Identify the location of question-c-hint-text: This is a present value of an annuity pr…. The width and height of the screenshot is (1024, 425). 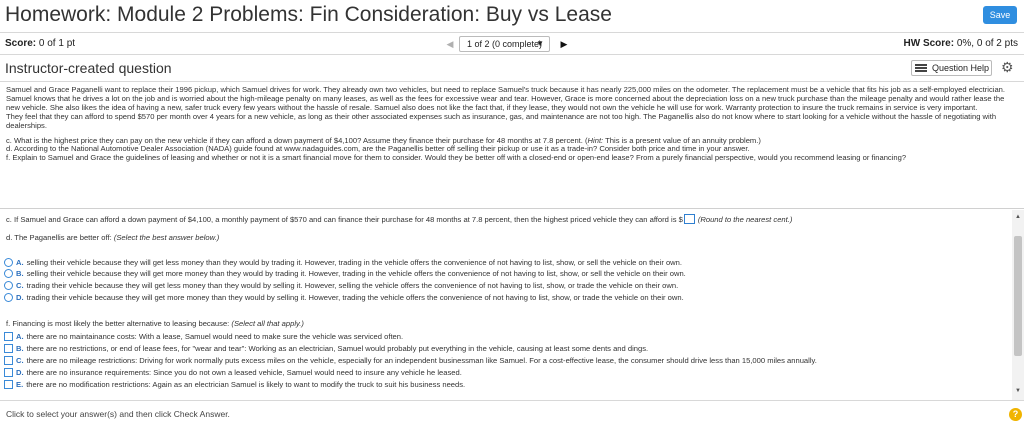
(682, 140).